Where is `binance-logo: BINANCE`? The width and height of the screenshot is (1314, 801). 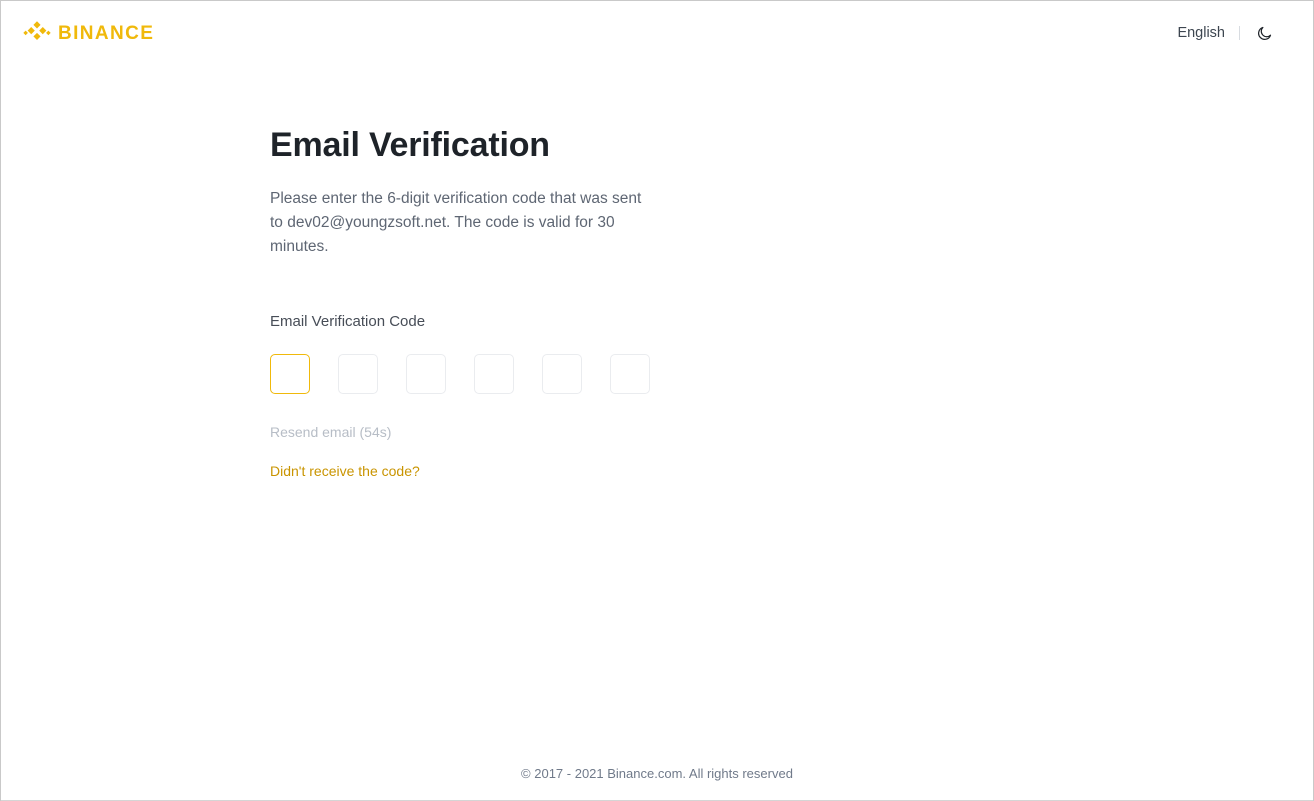
binance-logo: BINANCE is located at coordinates (88, 33).